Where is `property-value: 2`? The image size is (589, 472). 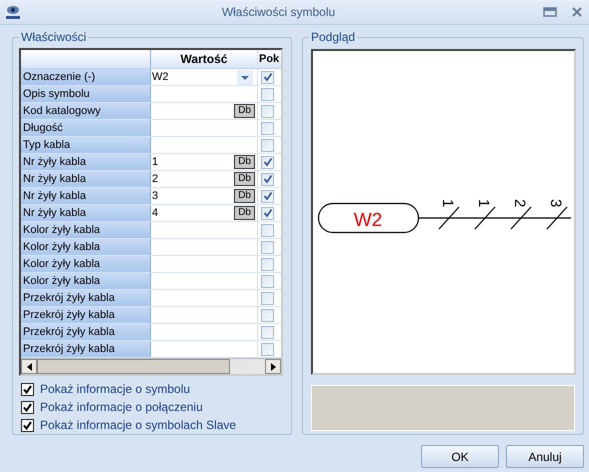
property-value: 2 is located at coordinates (192, 179).